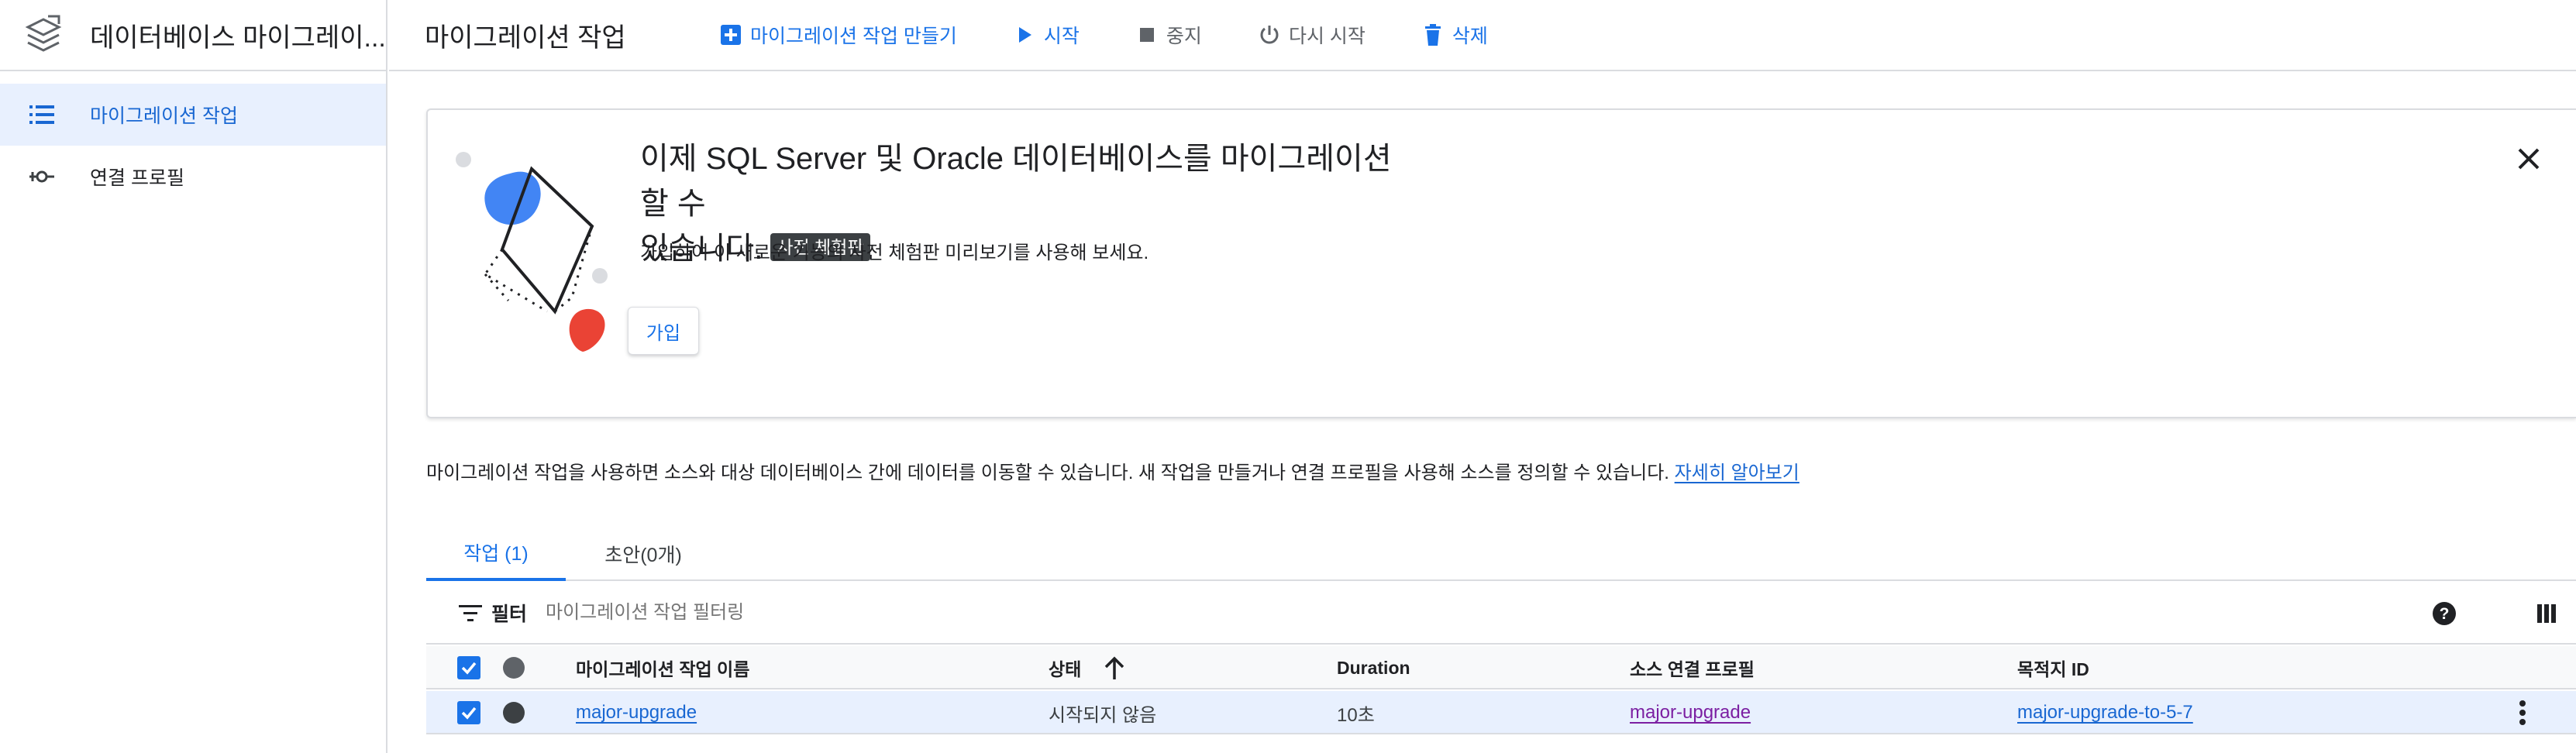 The image size is (2576, 753). What do you see at coordinates (894, 252) in the screenshot?
I see `banner-description: 가입하여 이 새로운 기능의 사전 체험판 미리보기를 사용해 보세요.` at bounding box center [894, 252].